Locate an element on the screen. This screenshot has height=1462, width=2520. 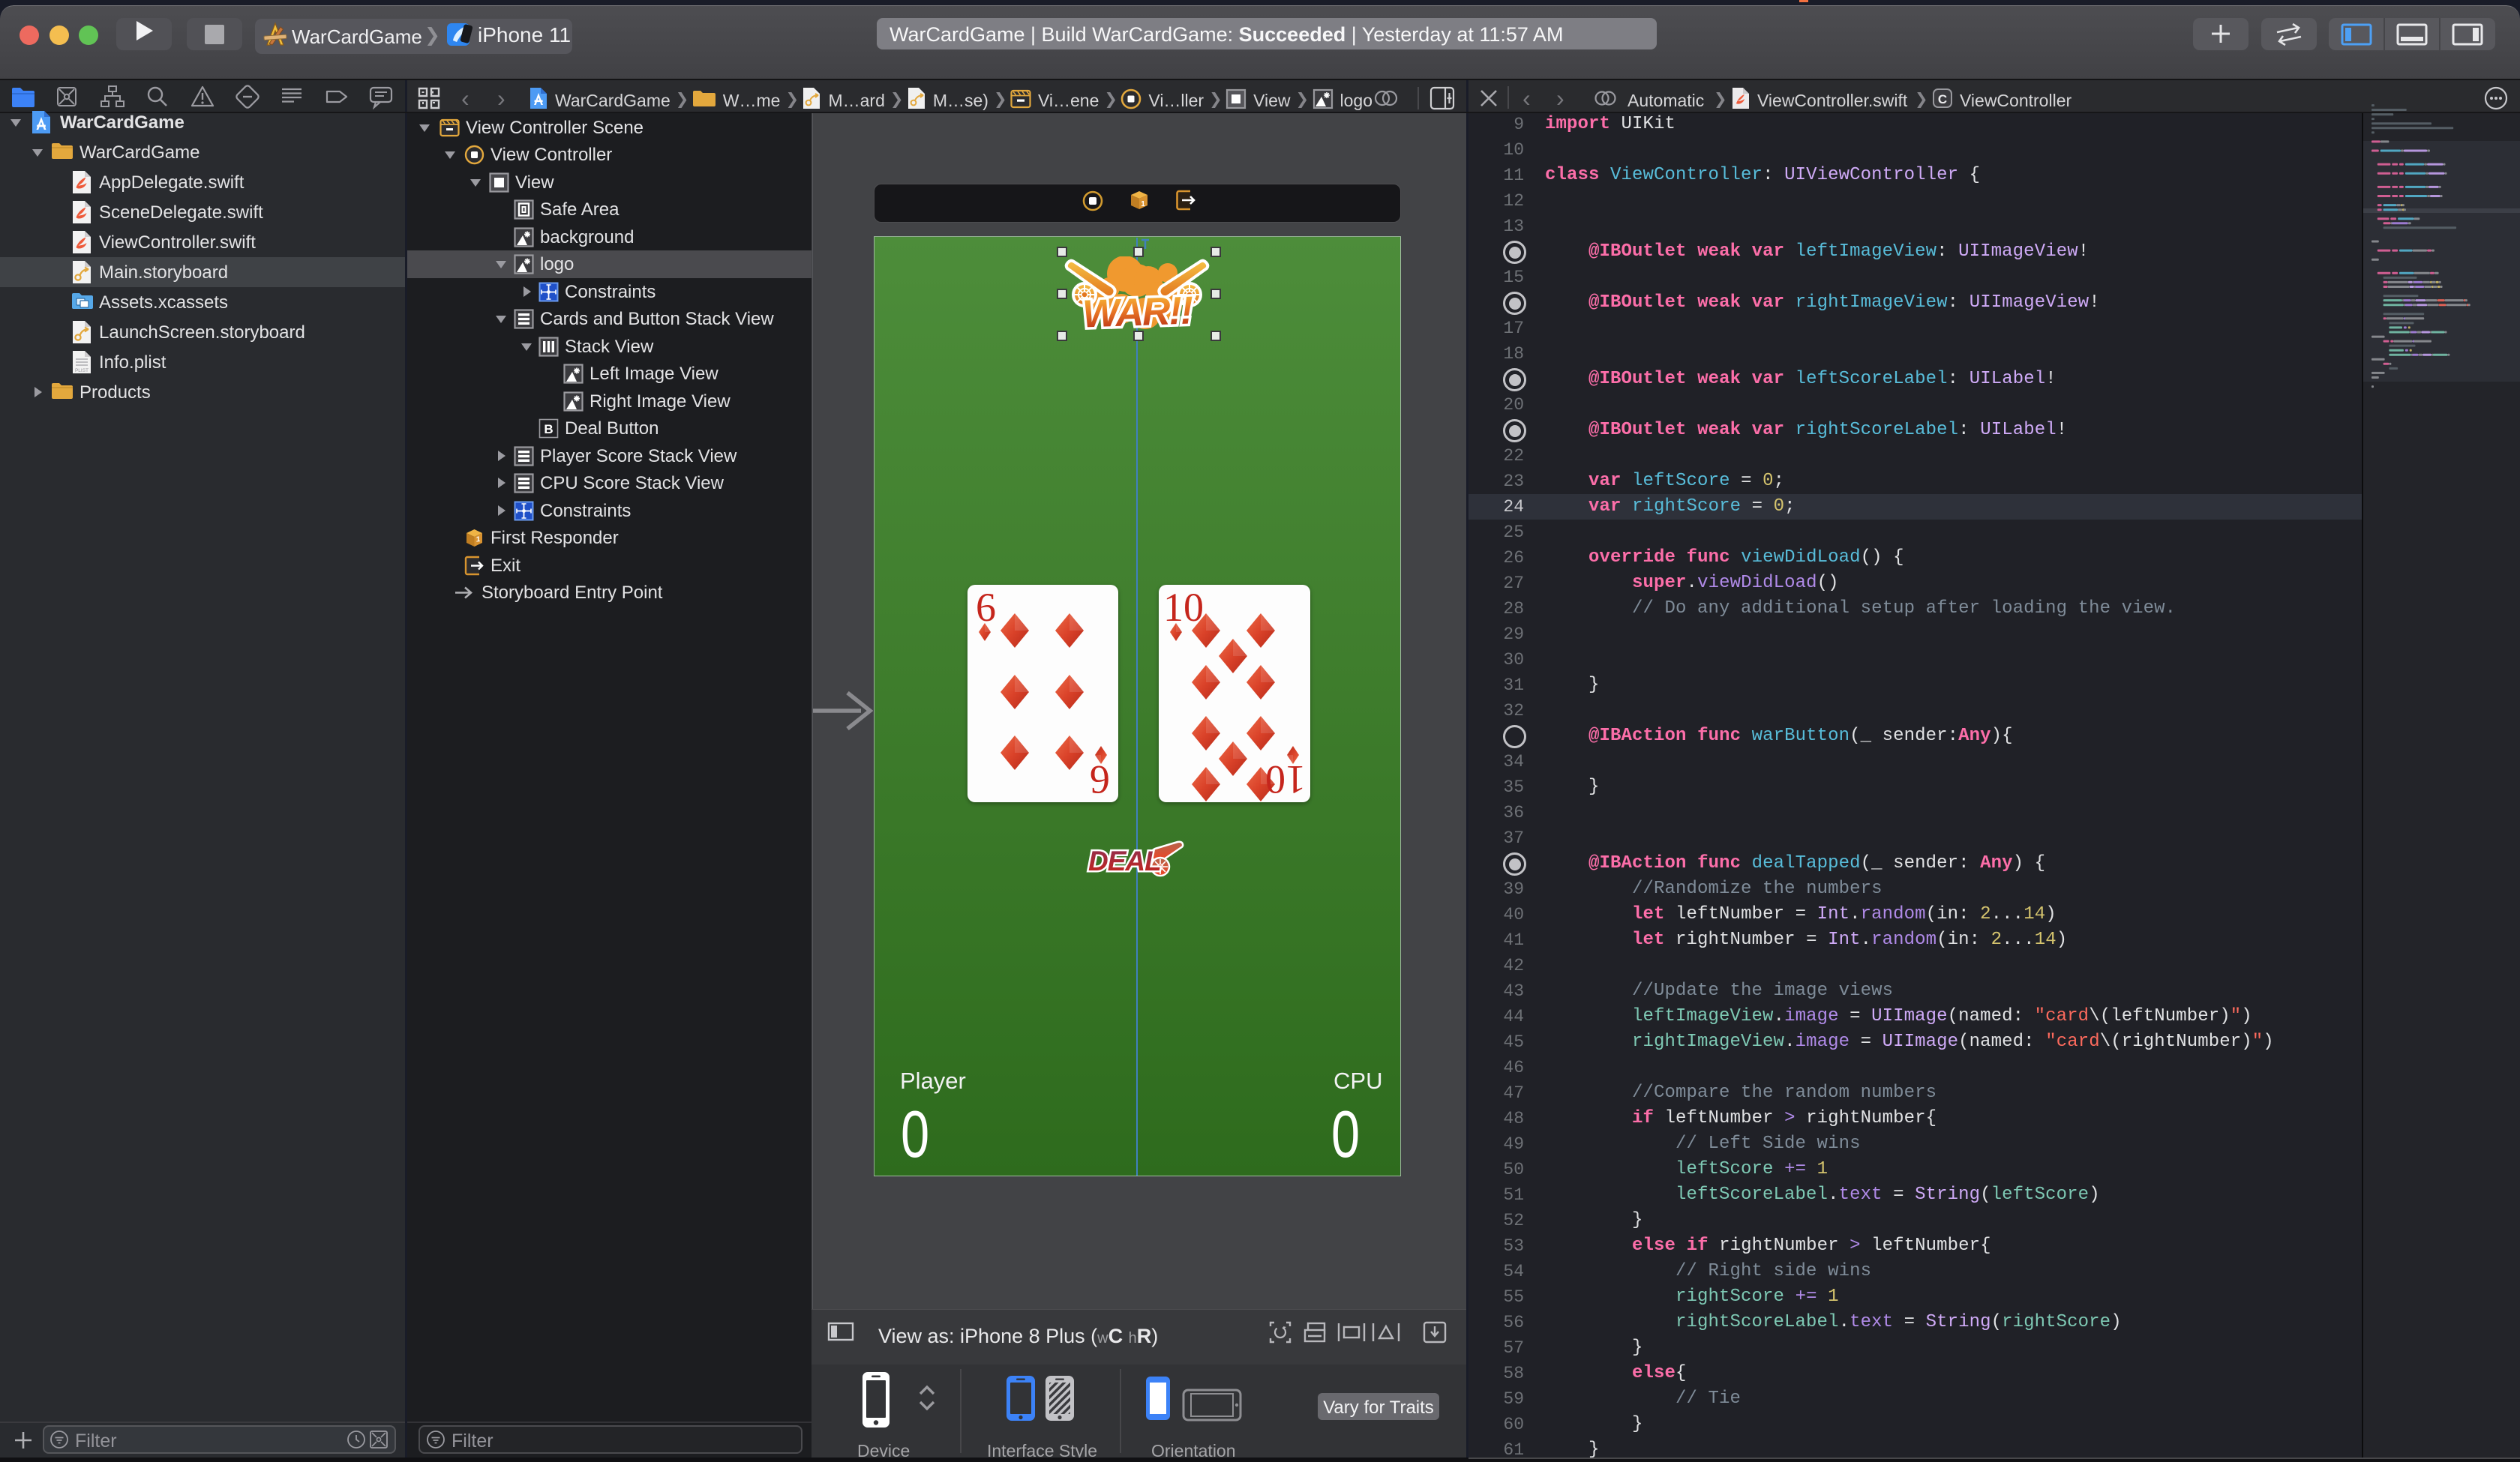
svg-text: PLIST is located at coordinates (81, 370).